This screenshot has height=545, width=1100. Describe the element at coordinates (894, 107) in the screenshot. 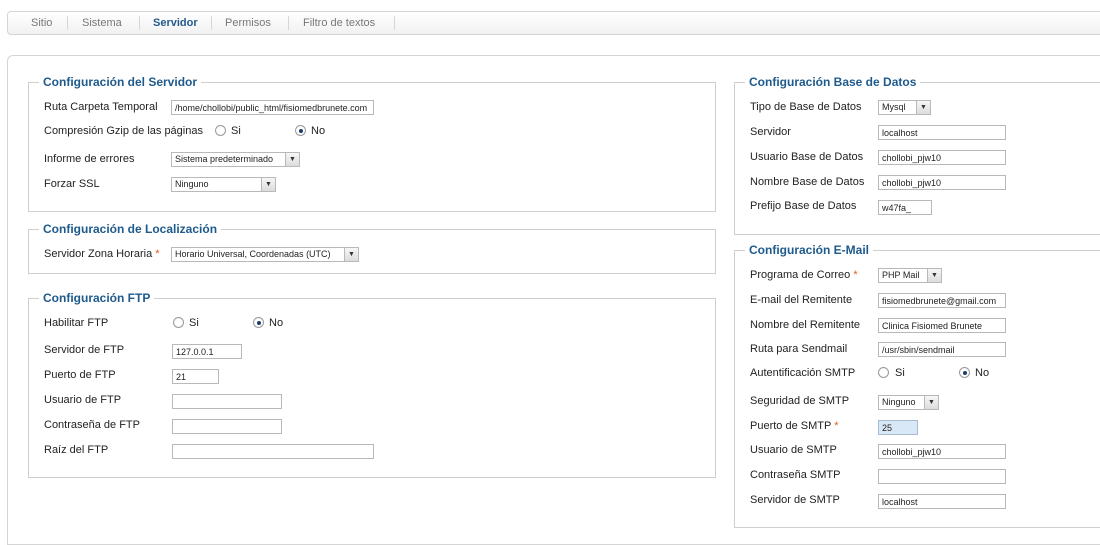

I see `db-type-value: Mysql` at that location.